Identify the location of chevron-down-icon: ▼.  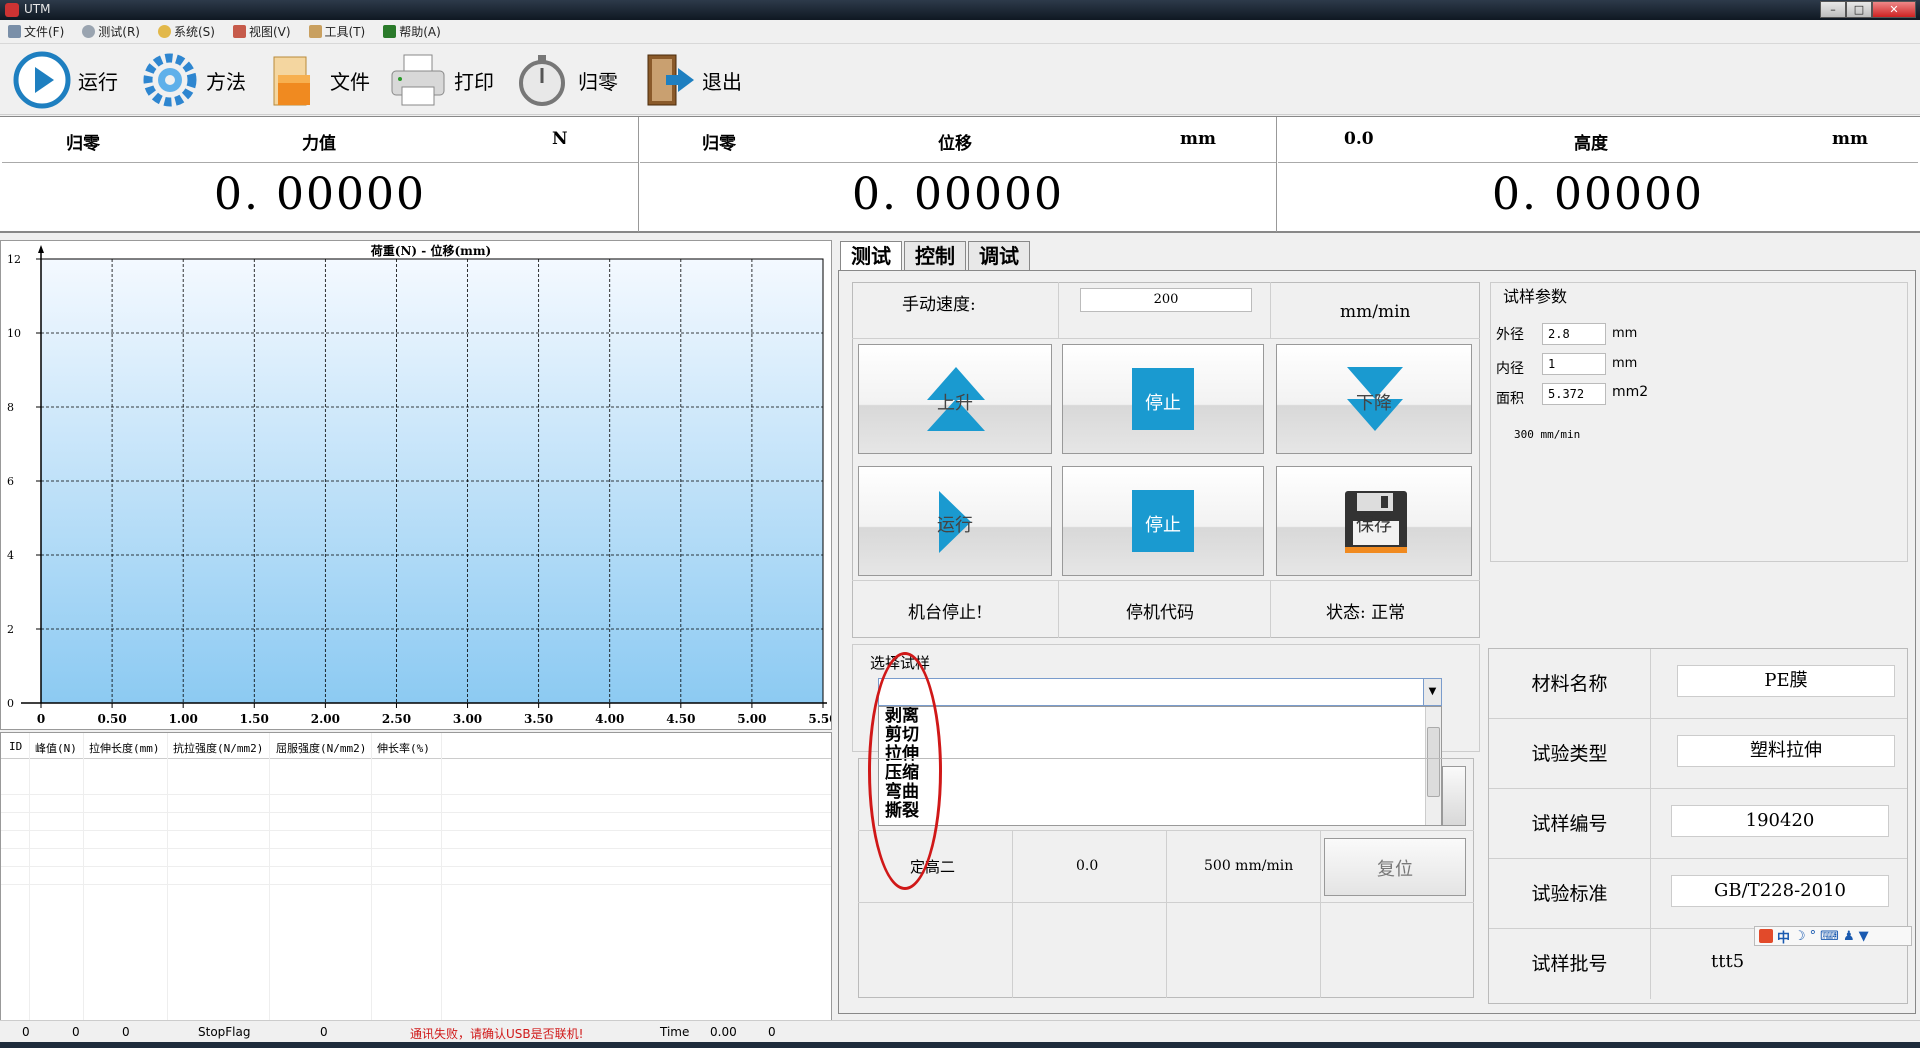
(1432, 692).